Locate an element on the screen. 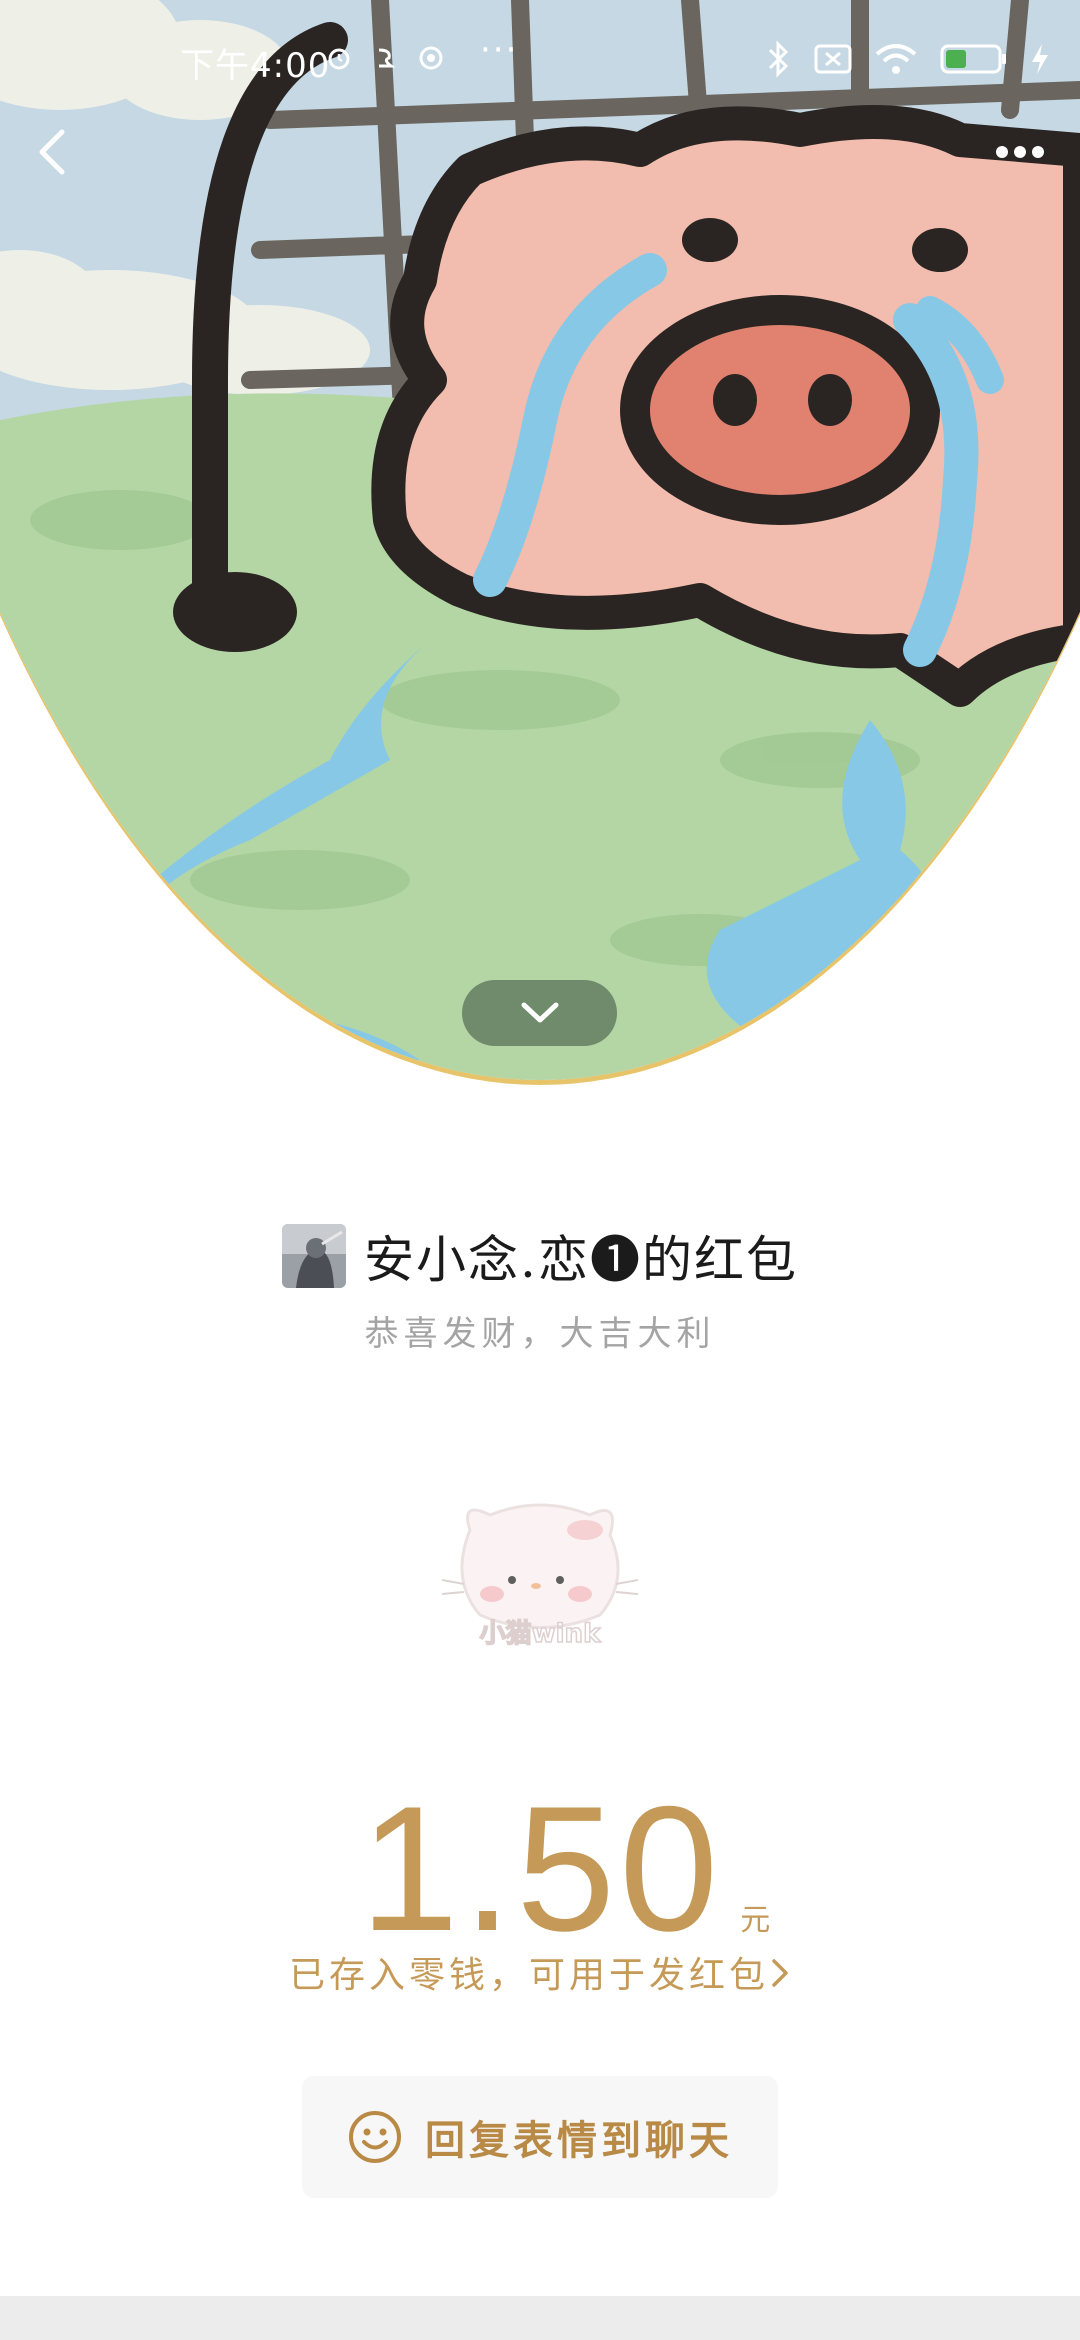  target-notification-icon is located at coordinates (431, 58).